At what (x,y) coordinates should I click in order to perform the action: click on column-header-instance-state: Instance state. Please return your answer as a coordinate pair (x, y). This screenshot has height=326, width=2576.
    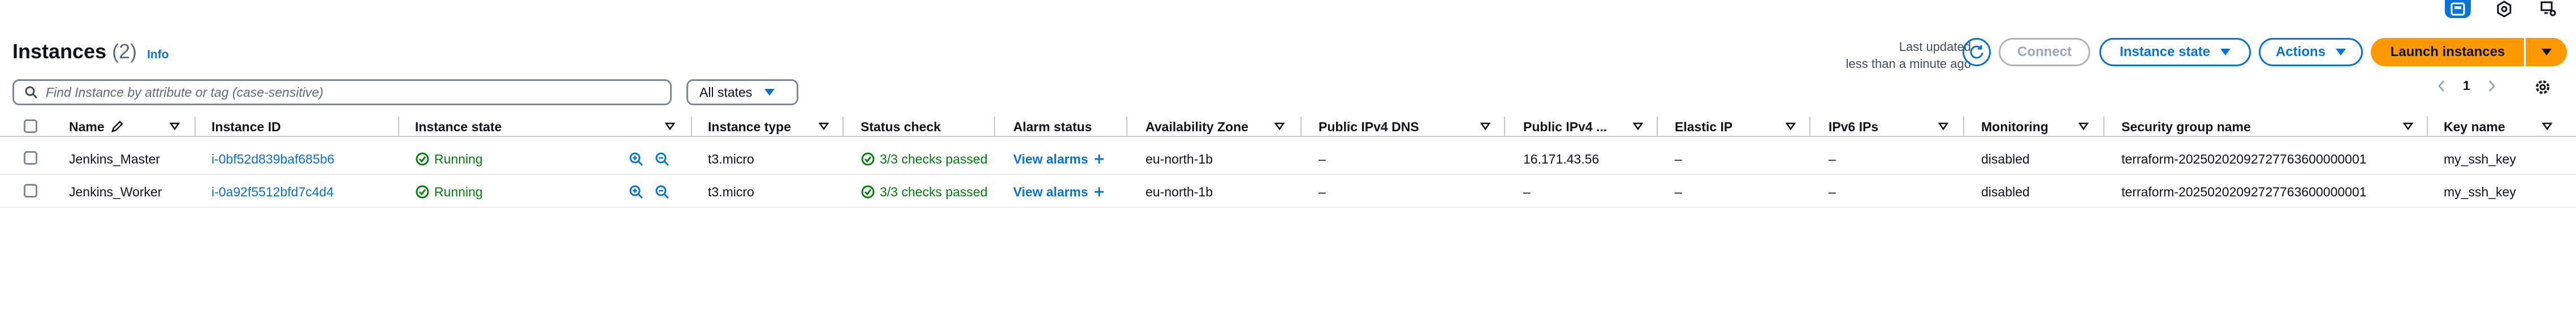
    Looking at the image, I should click on (458, 127).